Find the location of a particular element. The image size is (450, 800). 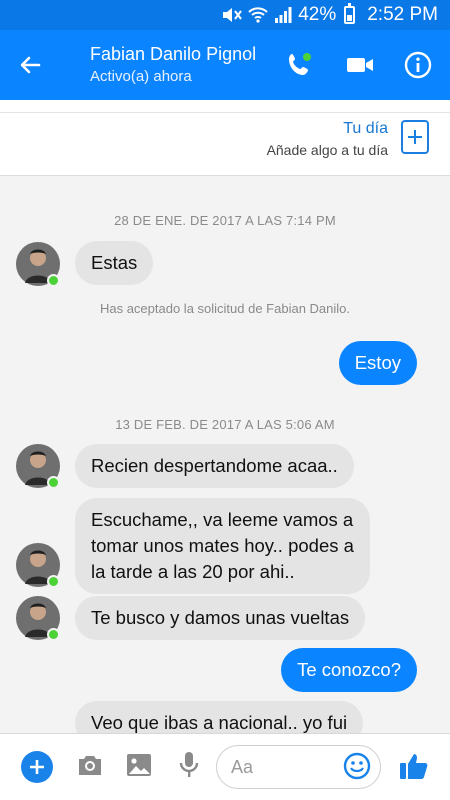

your-day-title: Tu día is located at coordinates (365, 129).